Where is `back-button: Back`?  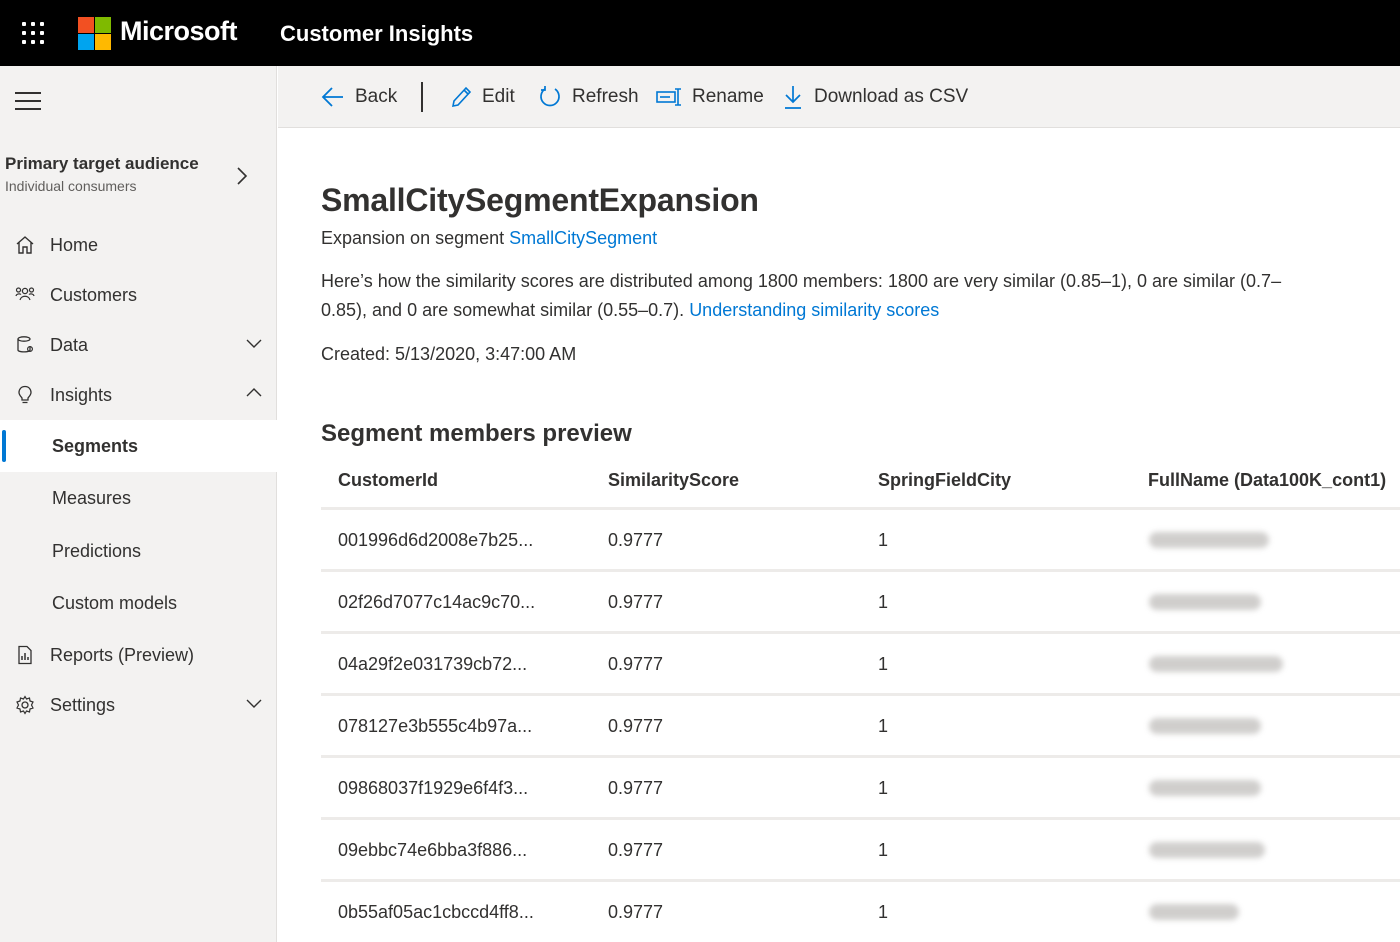
back-button: Back is located at coordinates (359, 97).